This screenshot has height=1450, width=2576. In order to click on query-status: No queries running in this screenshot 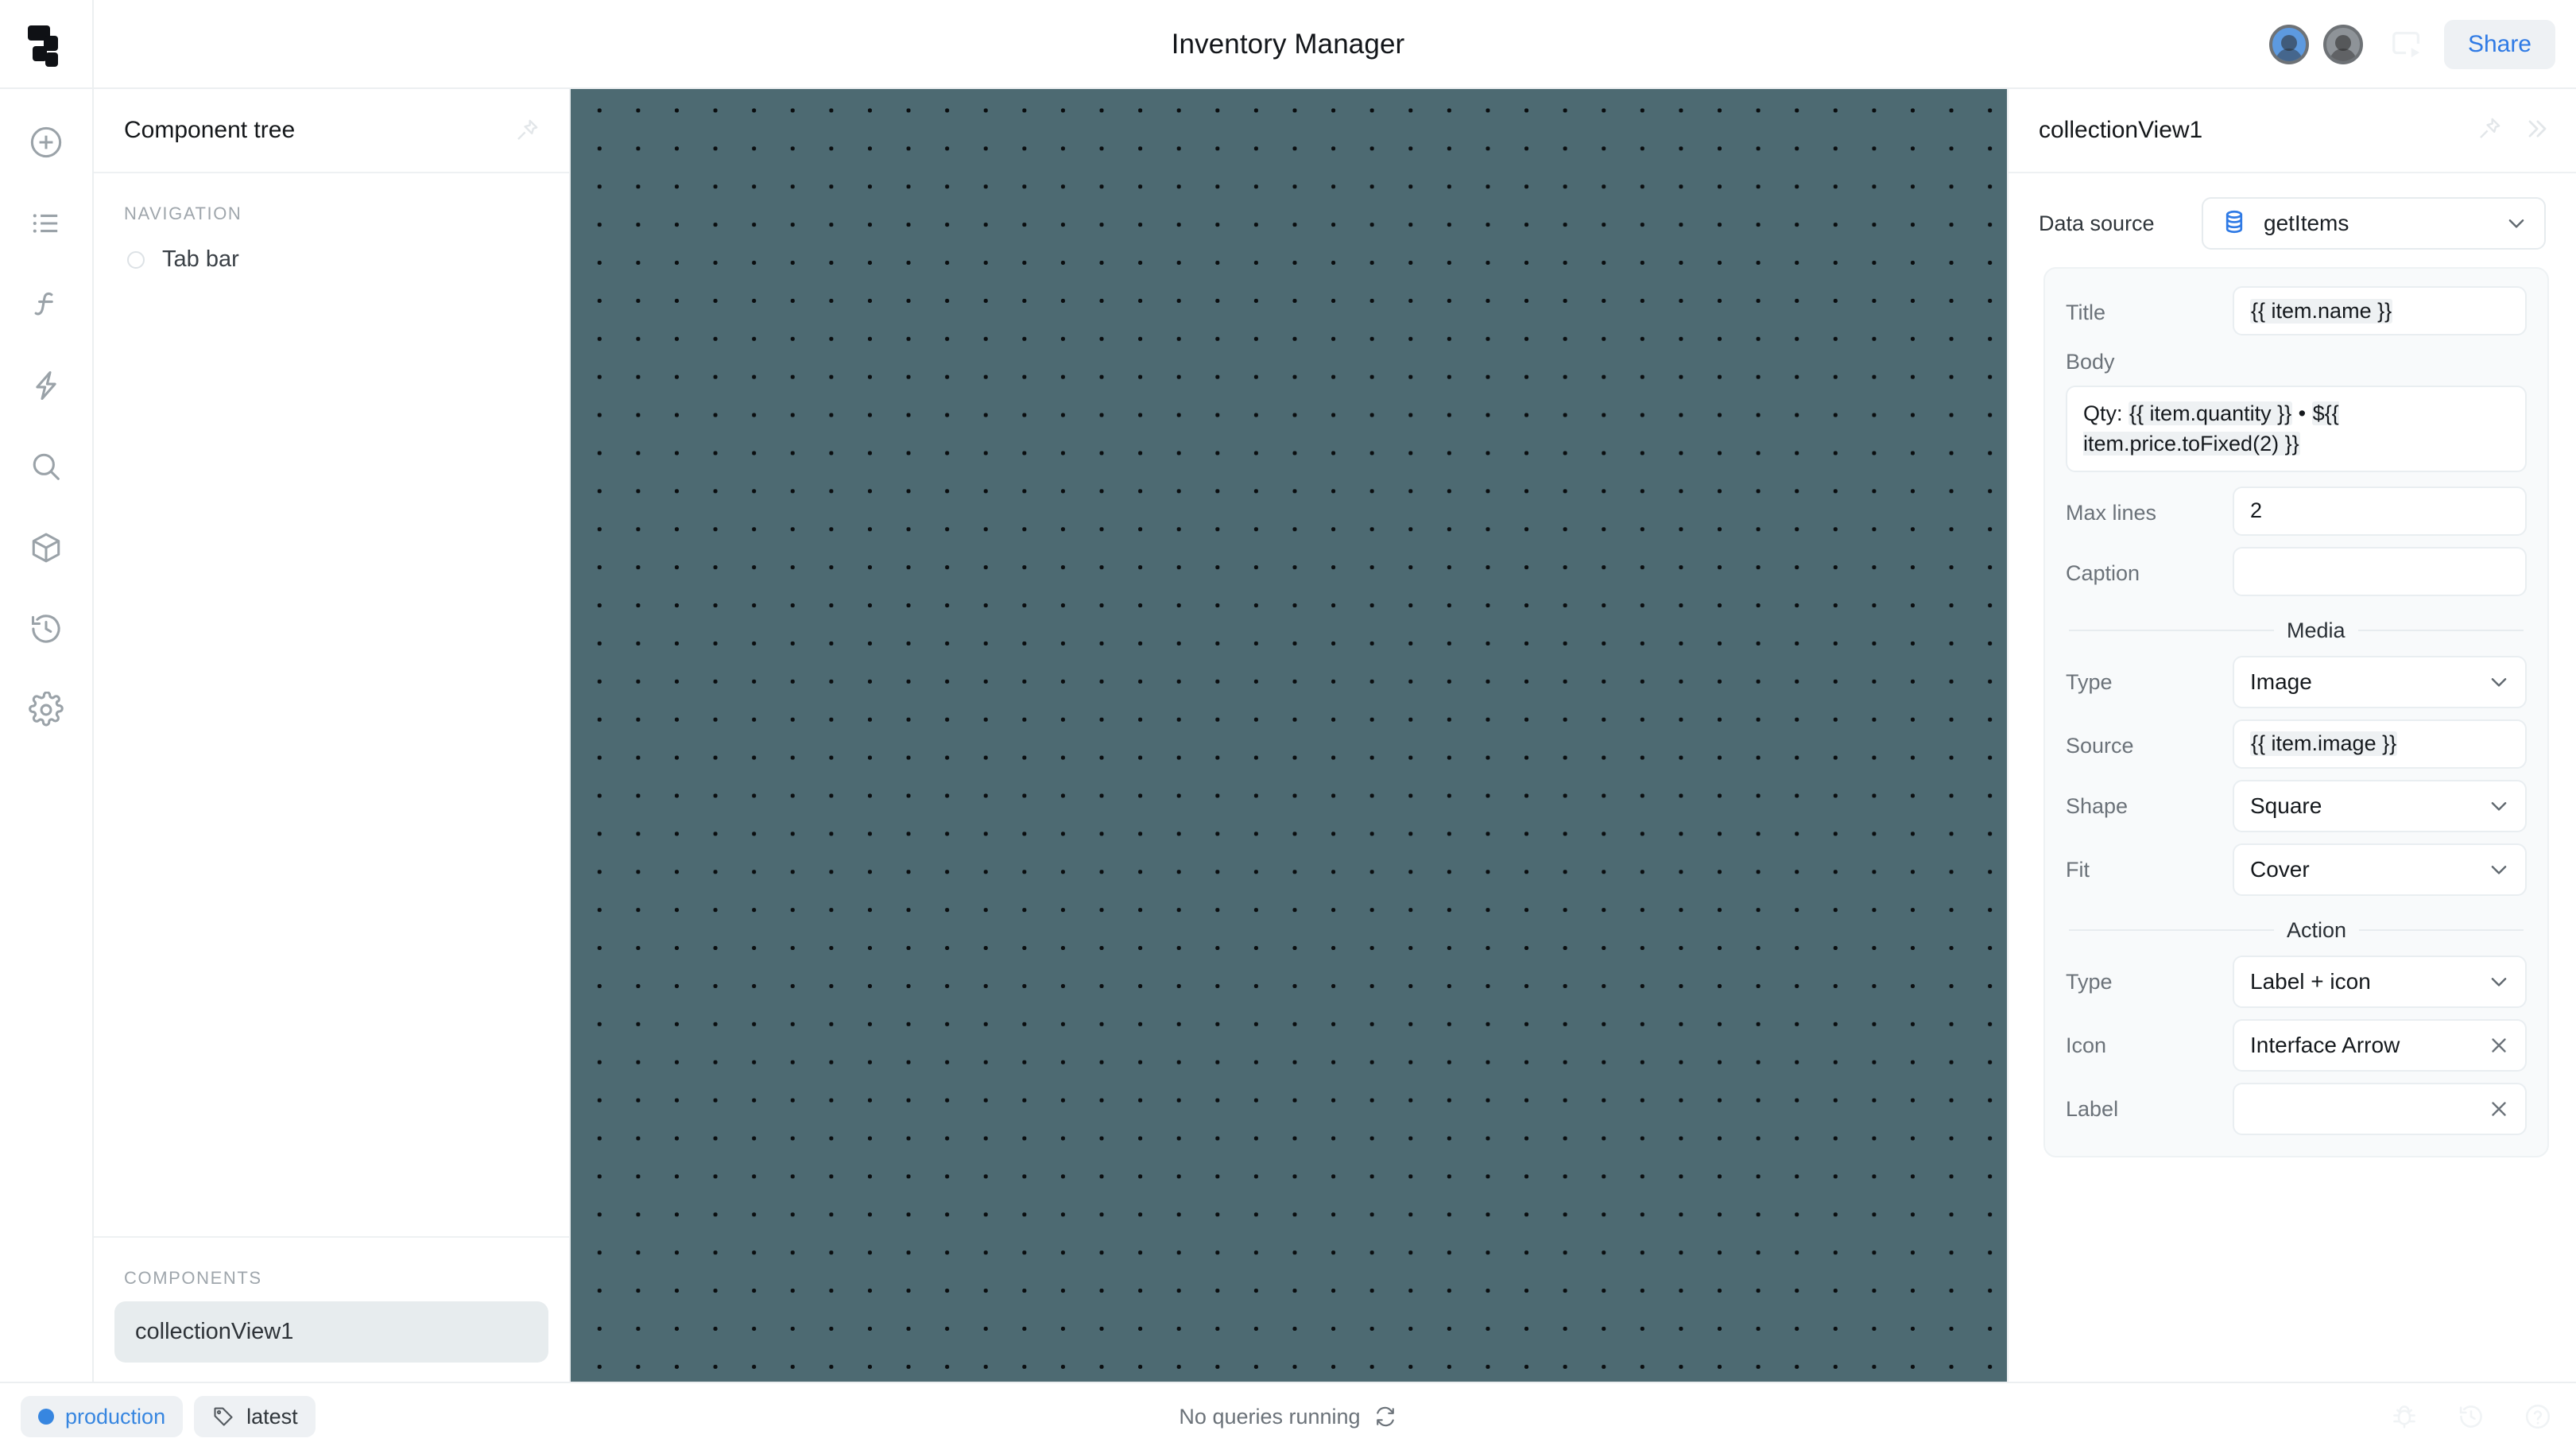, I will do `click(1288, 1417)`.